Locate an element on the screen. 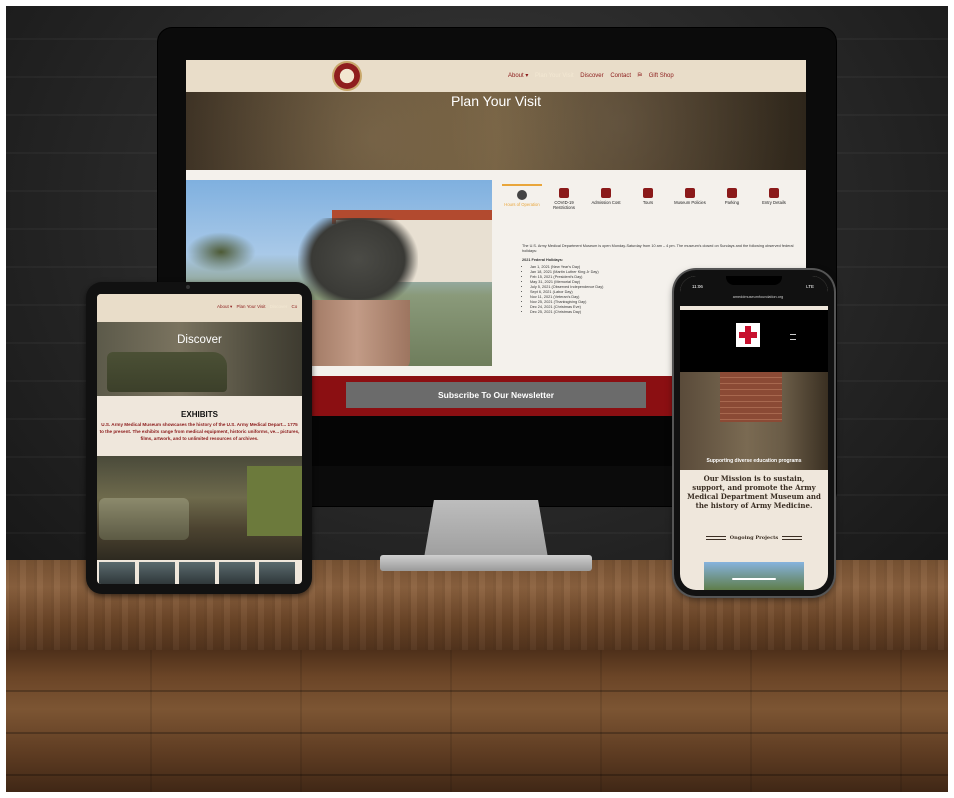 The width and height of the screenshot is (954, 798). photo-brick-wall is located at coordinates (751, 397).